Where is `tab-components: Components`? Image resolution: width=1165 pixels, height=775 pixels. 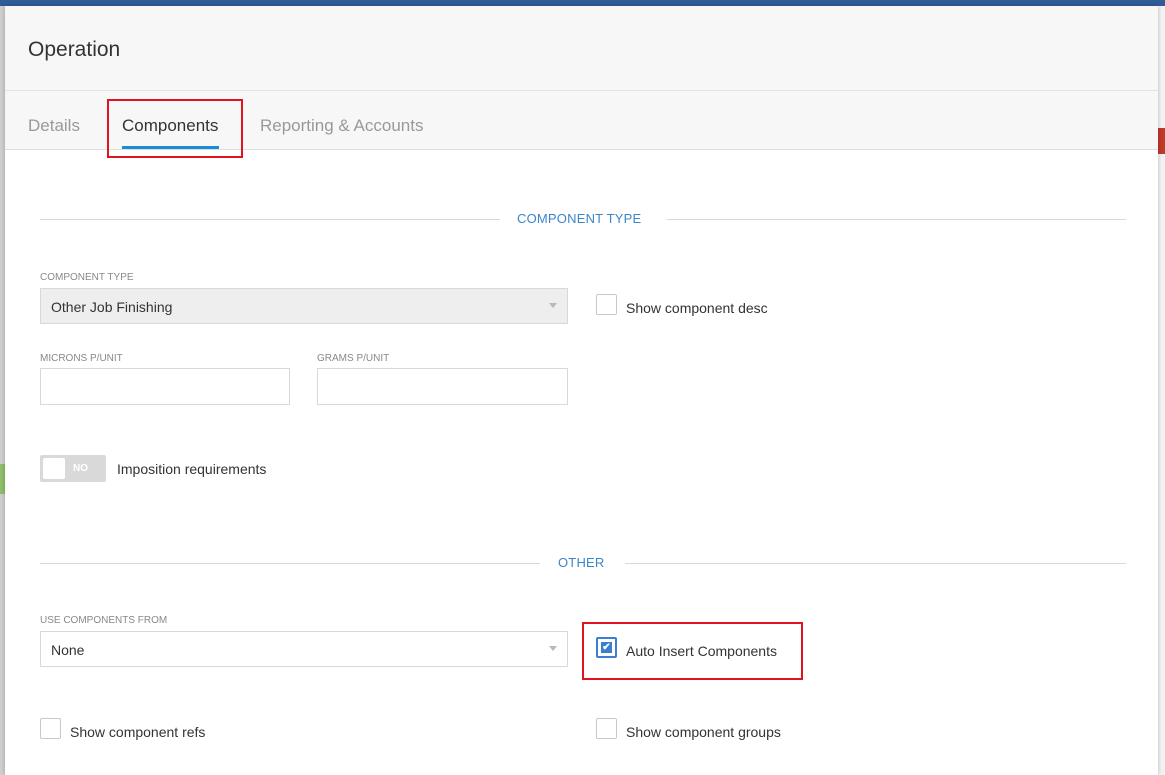 tab-components: Components is located at coordinates (170, 126).